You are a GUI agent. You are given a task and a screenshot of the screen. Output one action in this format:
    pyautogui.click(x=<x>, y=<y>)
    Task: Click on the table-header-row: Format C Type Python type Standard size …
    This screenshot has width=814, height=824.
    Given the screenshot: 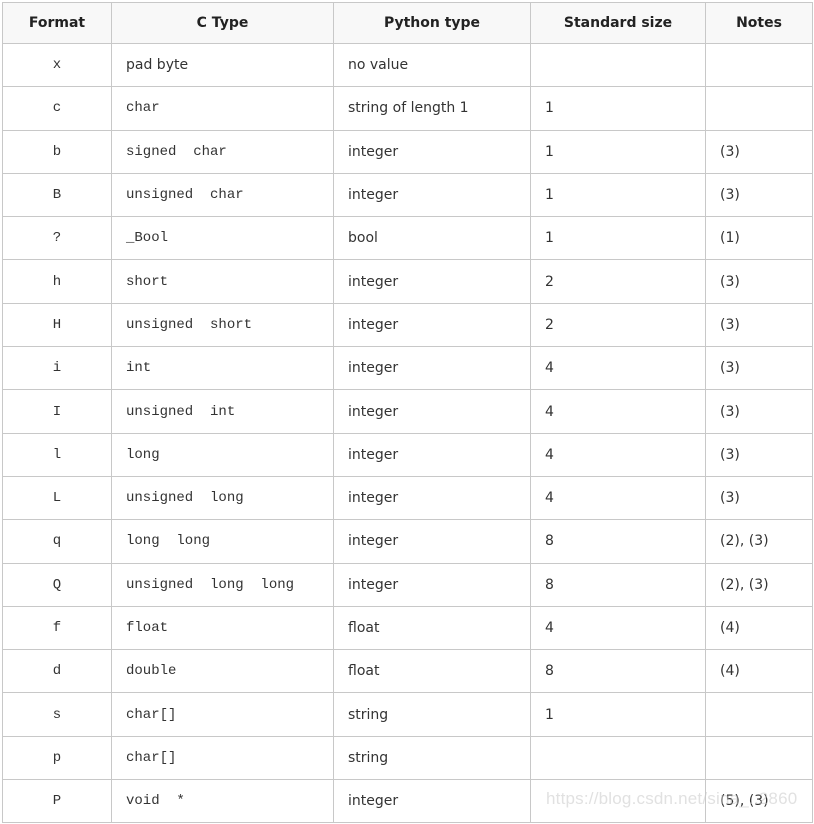 What is the action you would take?
    pyautogui.click(x=407, y=23)
    